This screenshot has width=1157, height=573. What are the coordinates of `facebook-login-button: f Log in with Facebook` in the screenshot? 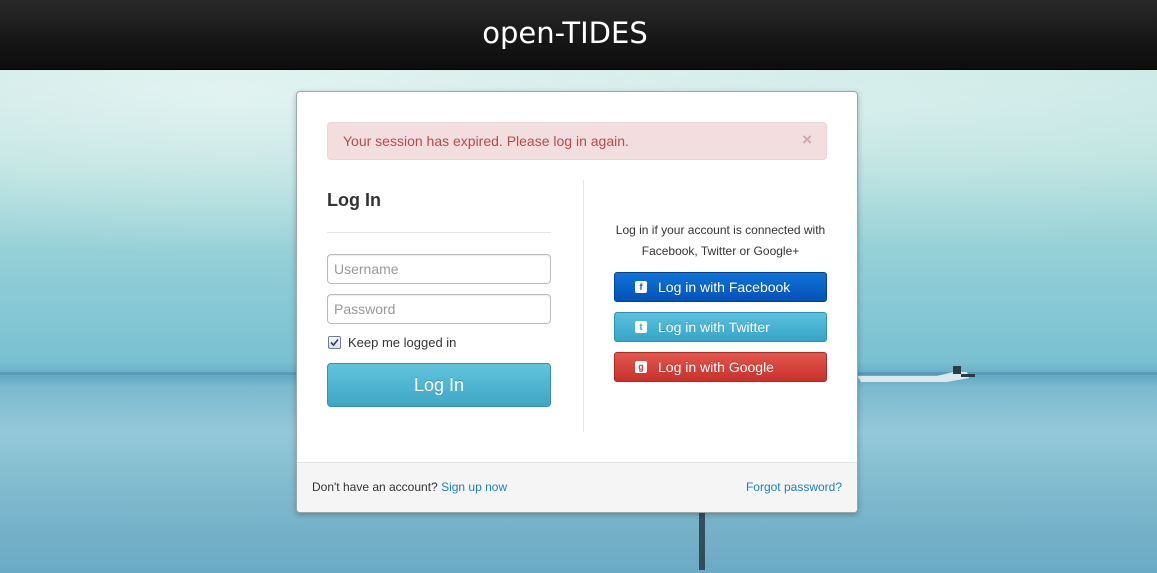 It's located at (720, 287).